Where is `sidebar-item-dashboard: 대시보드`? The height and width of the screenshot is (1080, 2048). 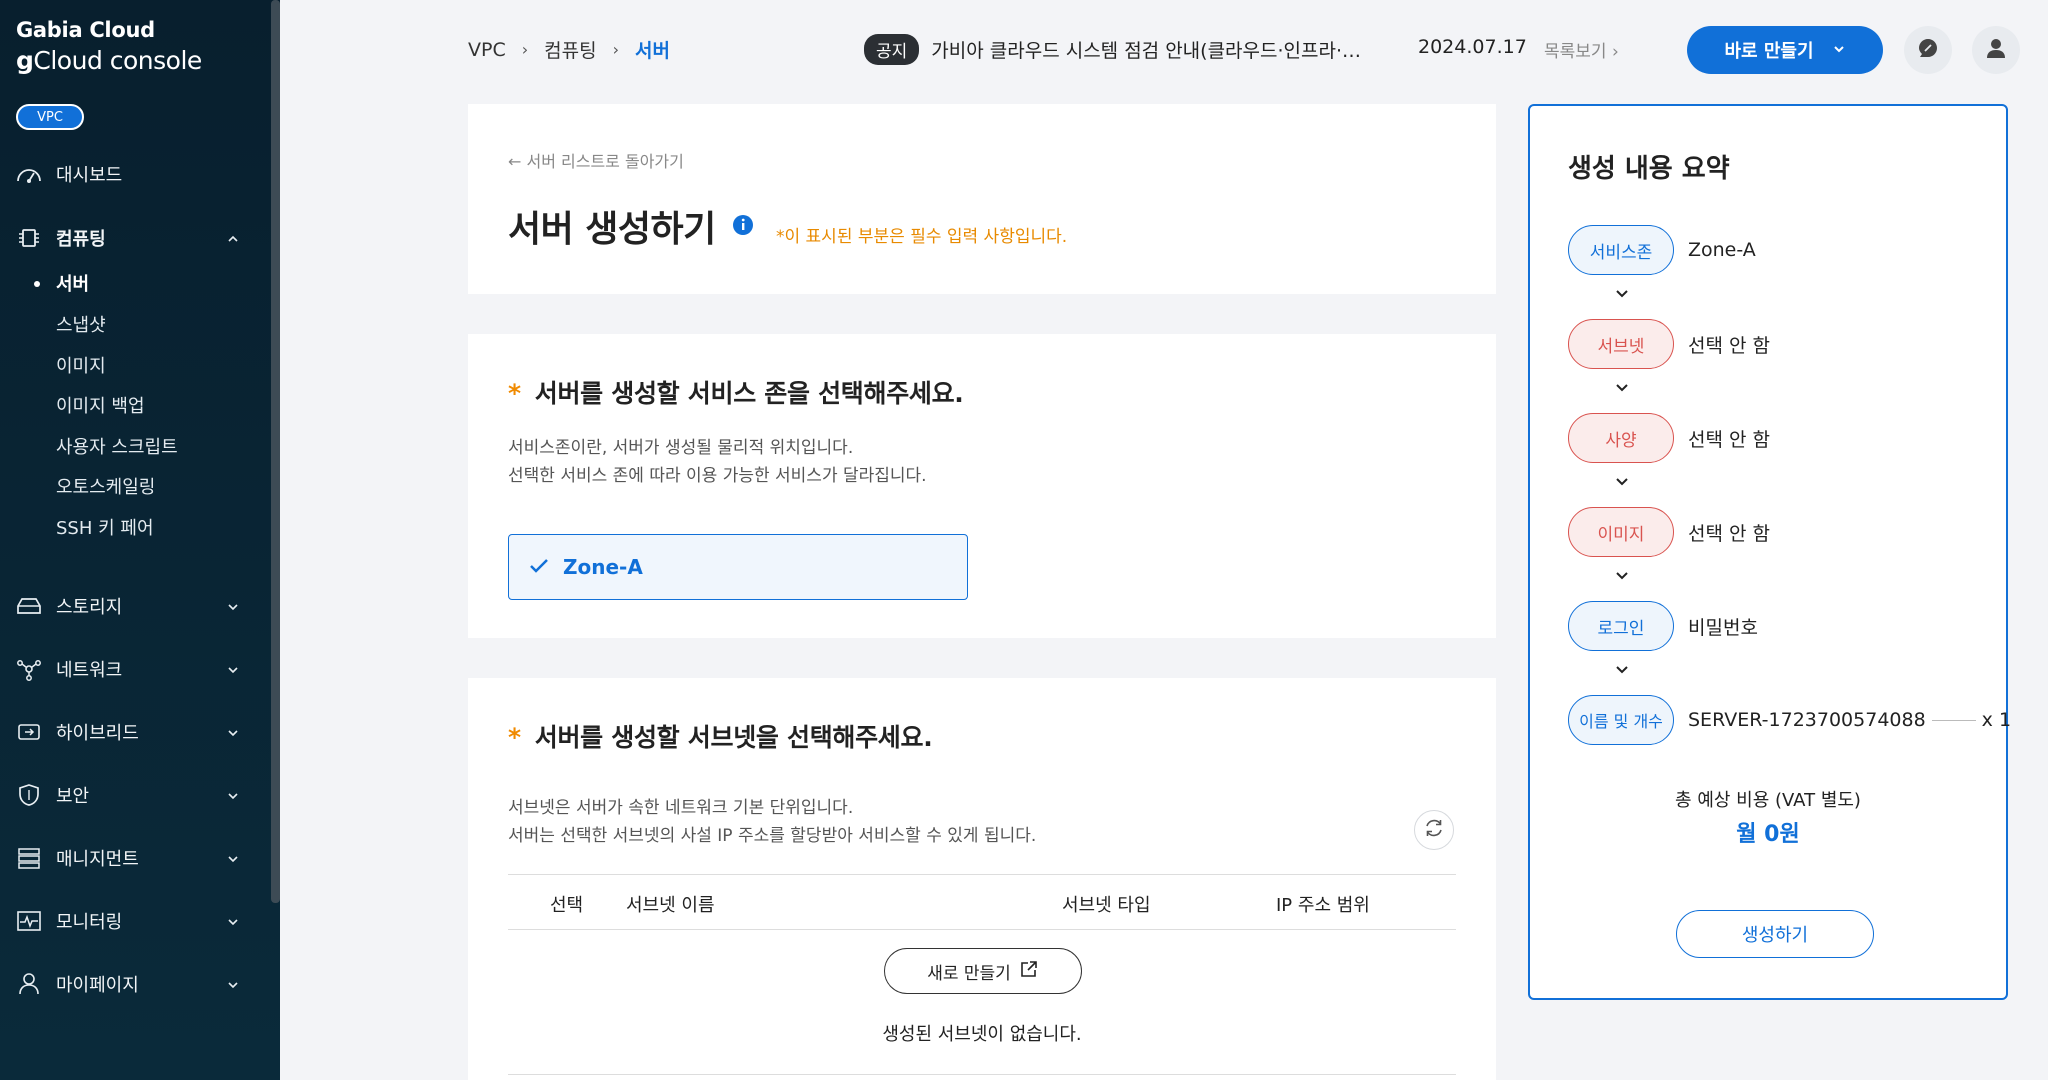 sidebar-item-dashboard: 대시보드 is located at coordinates (135, 174).